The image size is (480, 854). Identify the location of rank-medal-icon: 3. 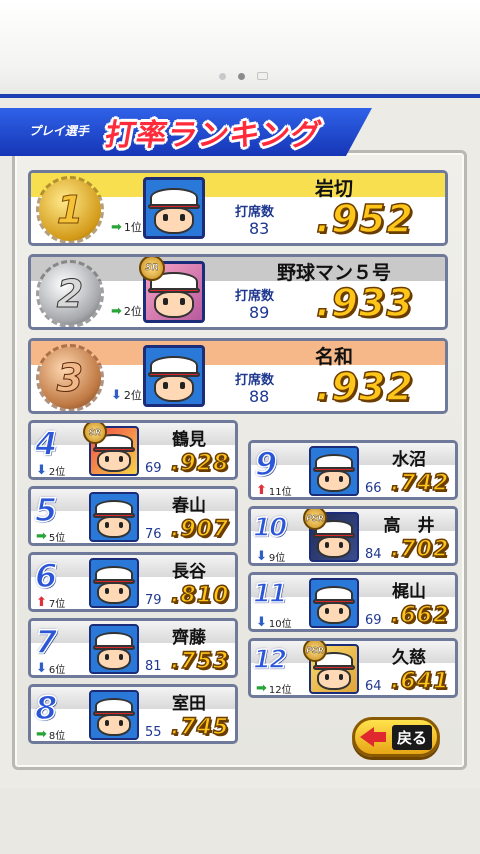
(70, 377).